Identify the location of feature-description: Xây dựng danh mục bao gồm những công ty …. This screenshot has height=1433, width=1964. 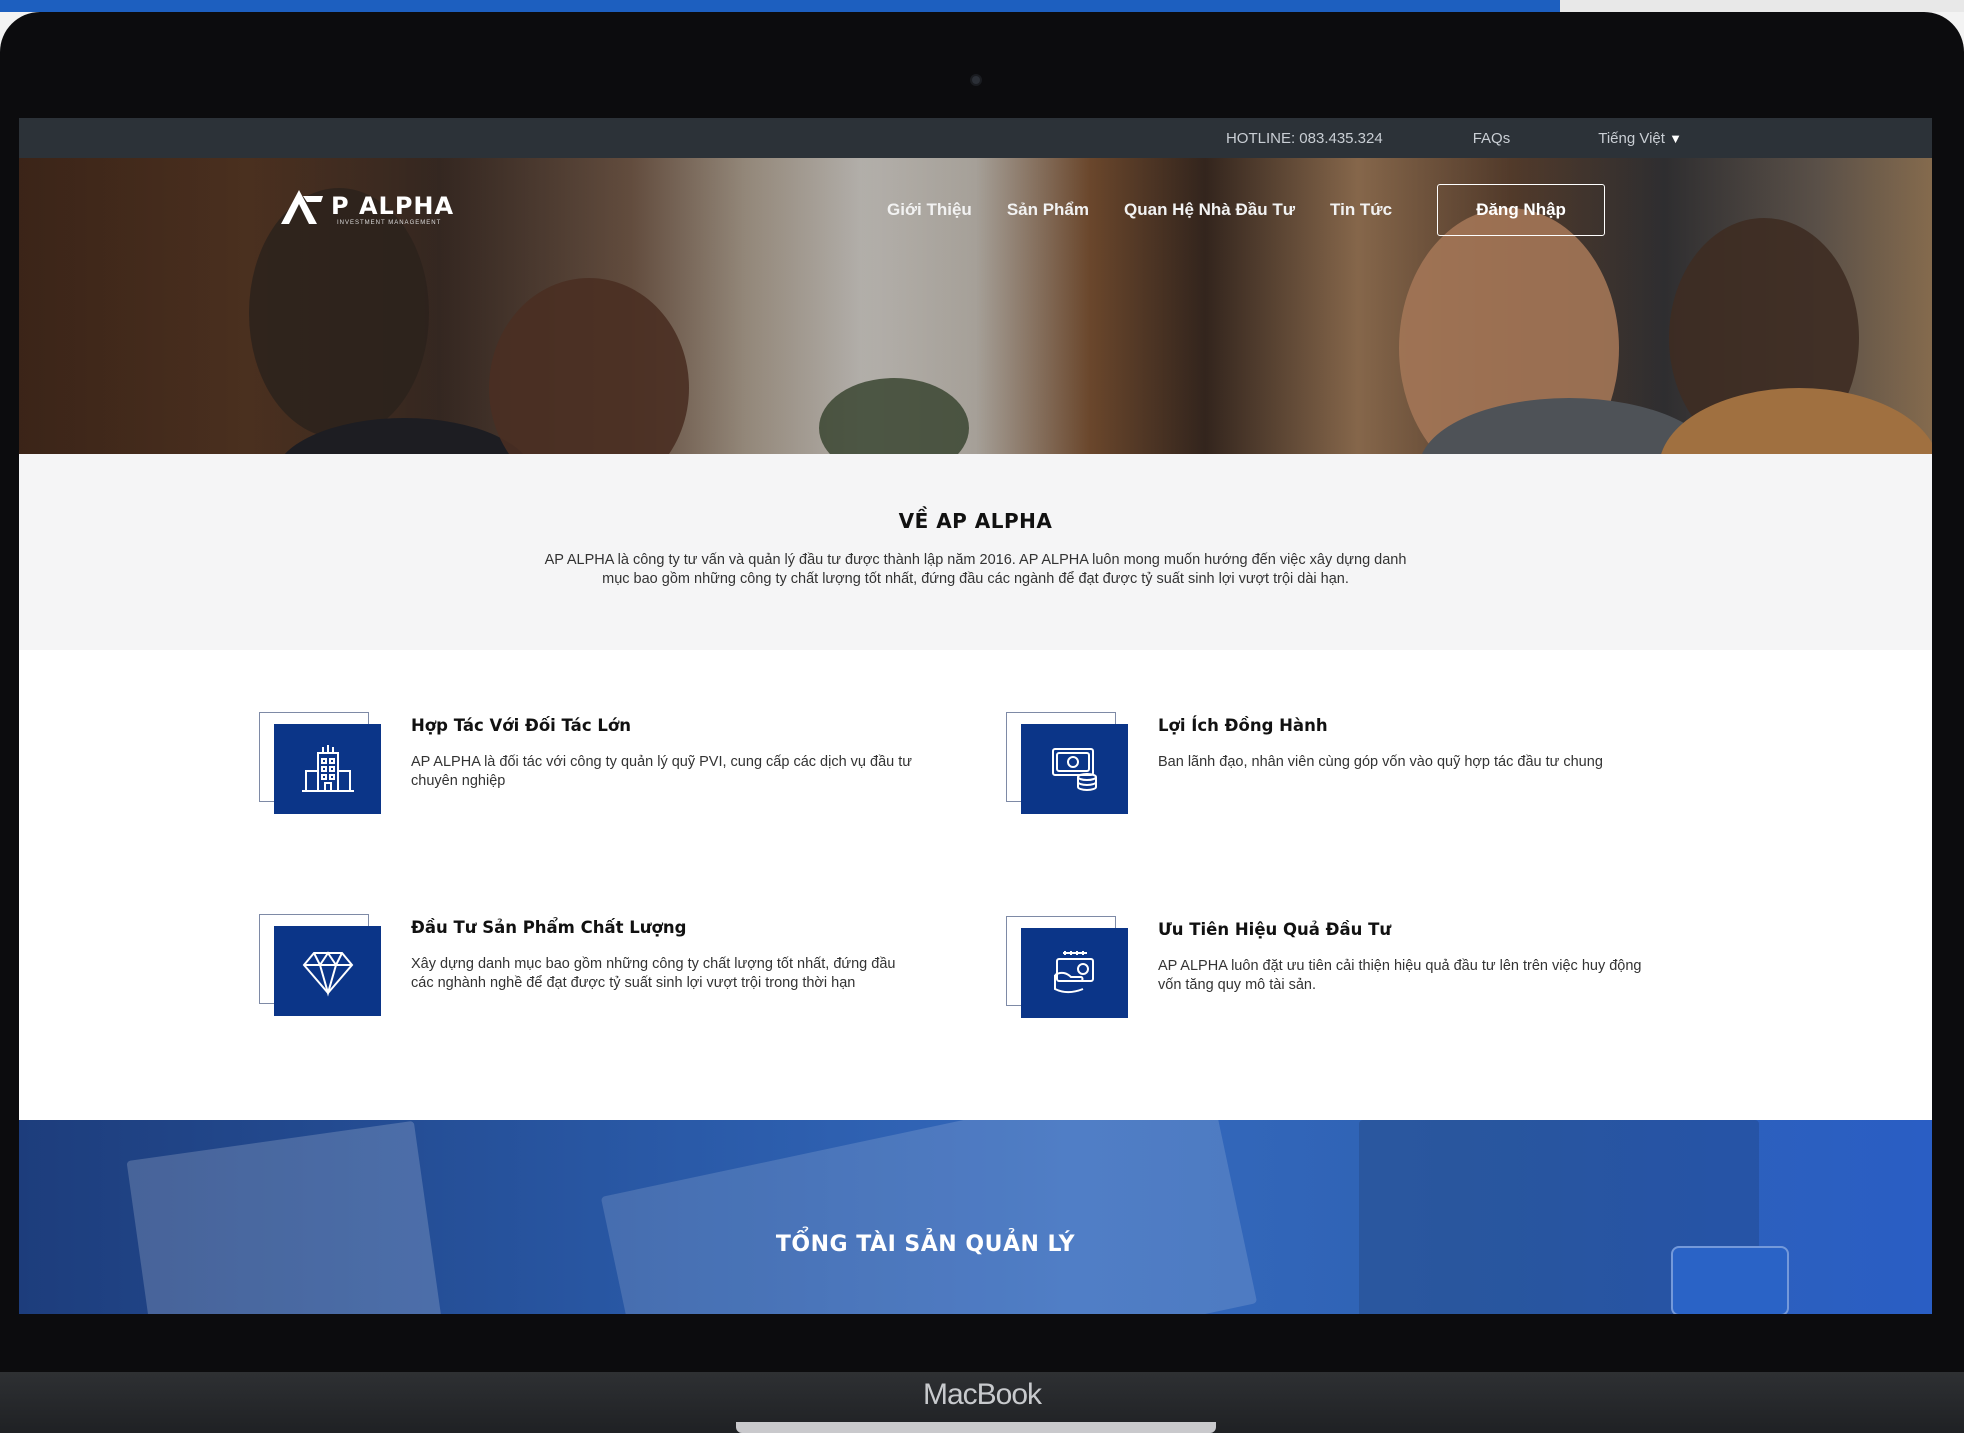
(653, 973).